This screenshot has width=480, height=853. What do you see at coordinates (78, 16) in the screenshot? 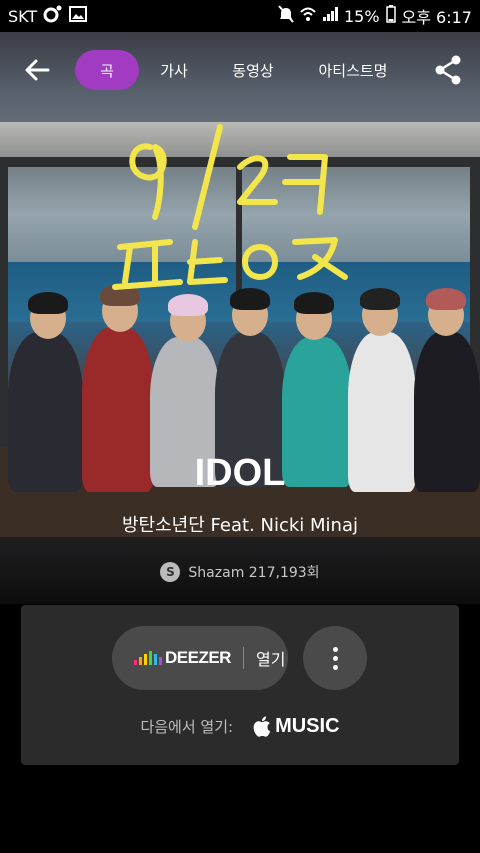
I see `gallery-icon` at bounding box center [78, 16].